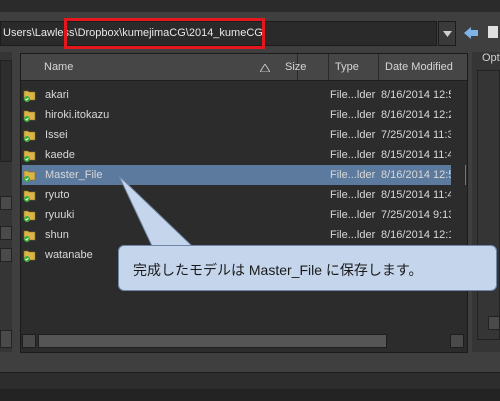  I want to click on file-row: watanabe File...lder 8/16/2014 12:15:, so click(244, 255).